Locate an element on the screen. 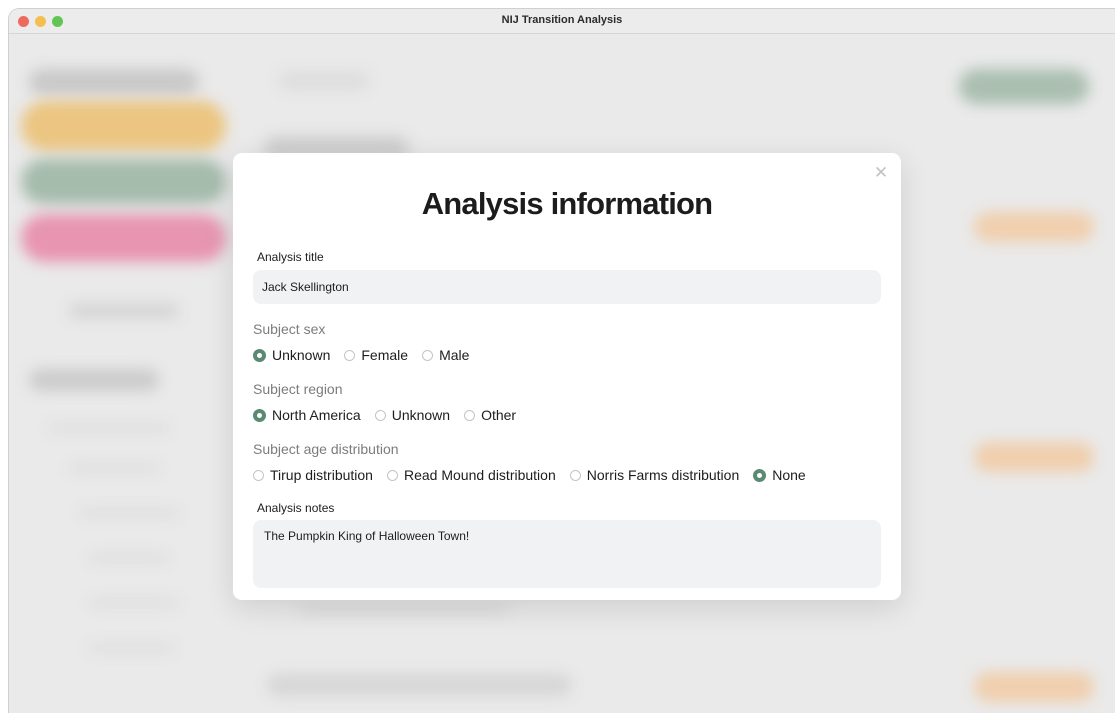  age-option-tirup: Tirup distribution is located at coordinates (313, 475).